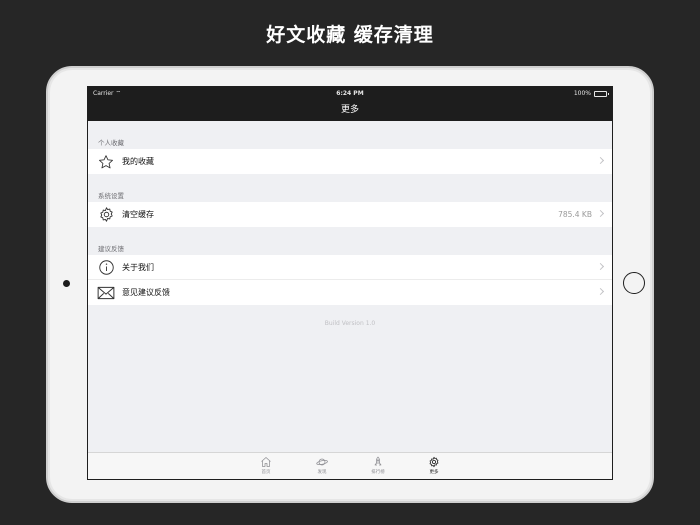 The height and width of the screenshot is (525, 700). I want to click on battery-indicator: 100%, so click(591, 94).